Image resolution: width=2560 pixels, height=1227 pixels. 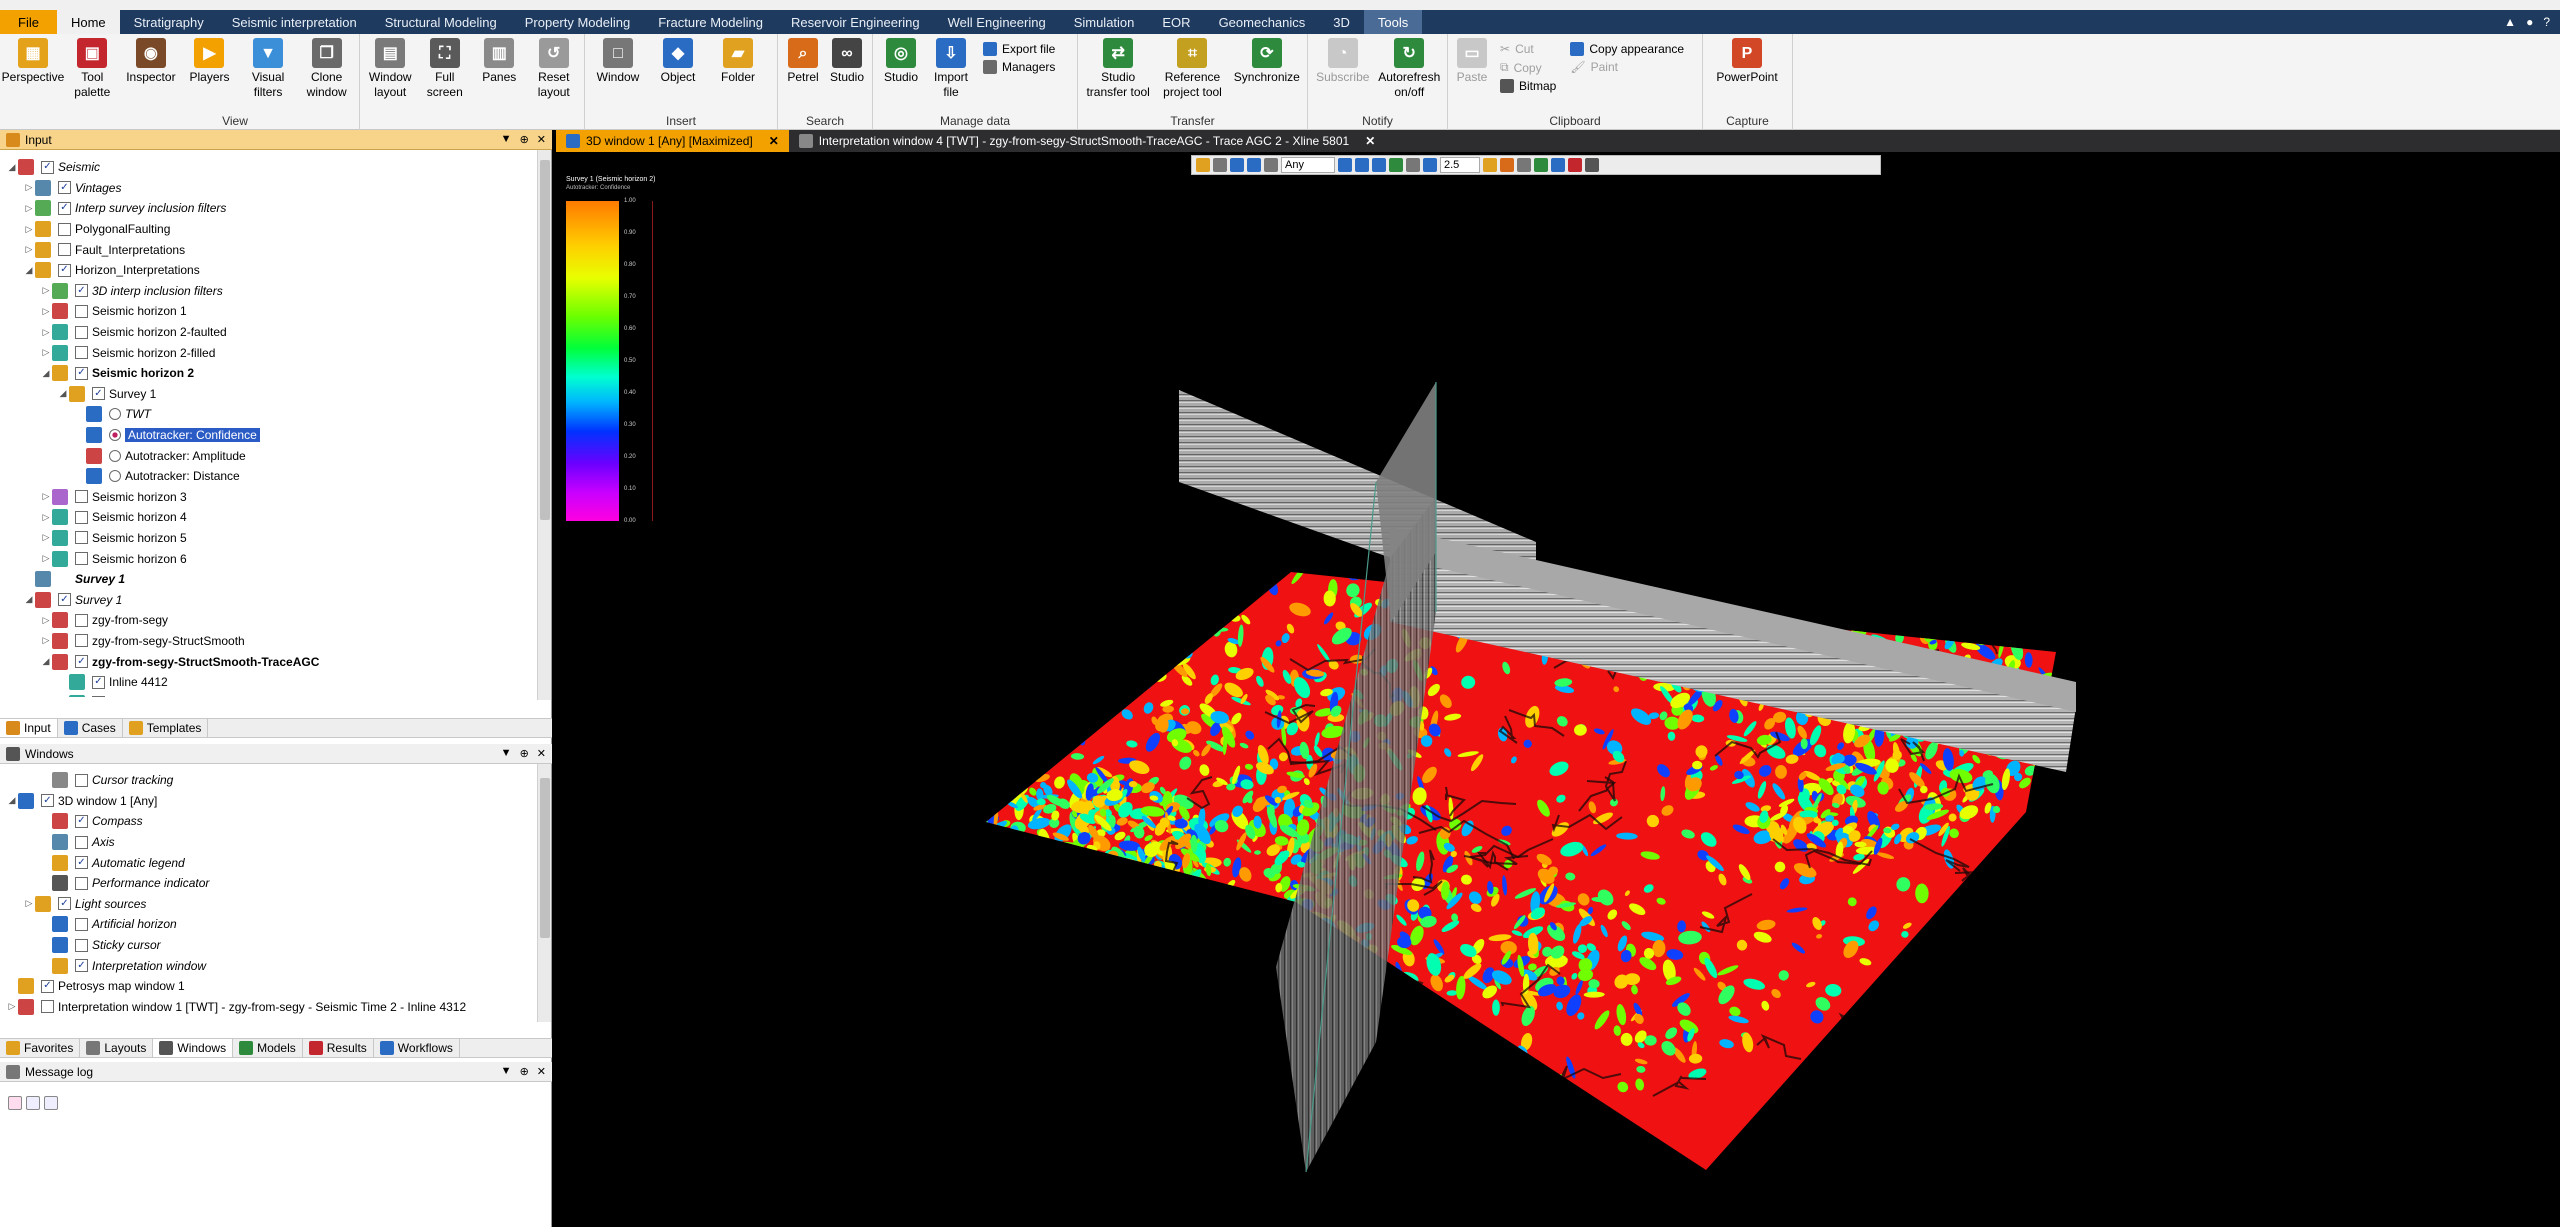 I want to click on input-tree-item-row: ▷ ✓ 3D interp inclusion filters, so click(x=268, y=291).